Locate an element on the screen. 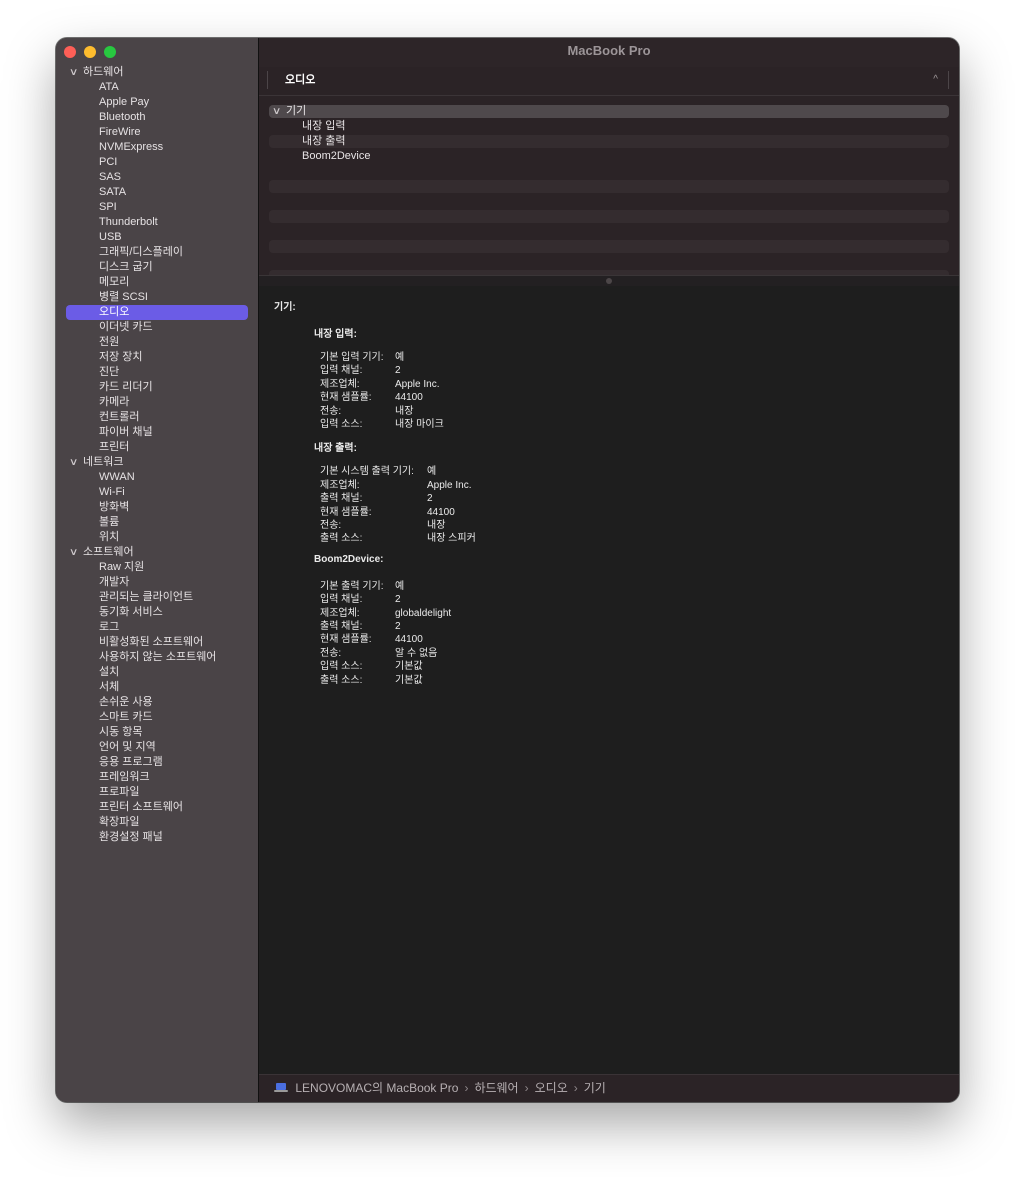 The image size is (1015, 1177). sidebar-item: 손쉬운 사용 is located at coordinates (157, 702).